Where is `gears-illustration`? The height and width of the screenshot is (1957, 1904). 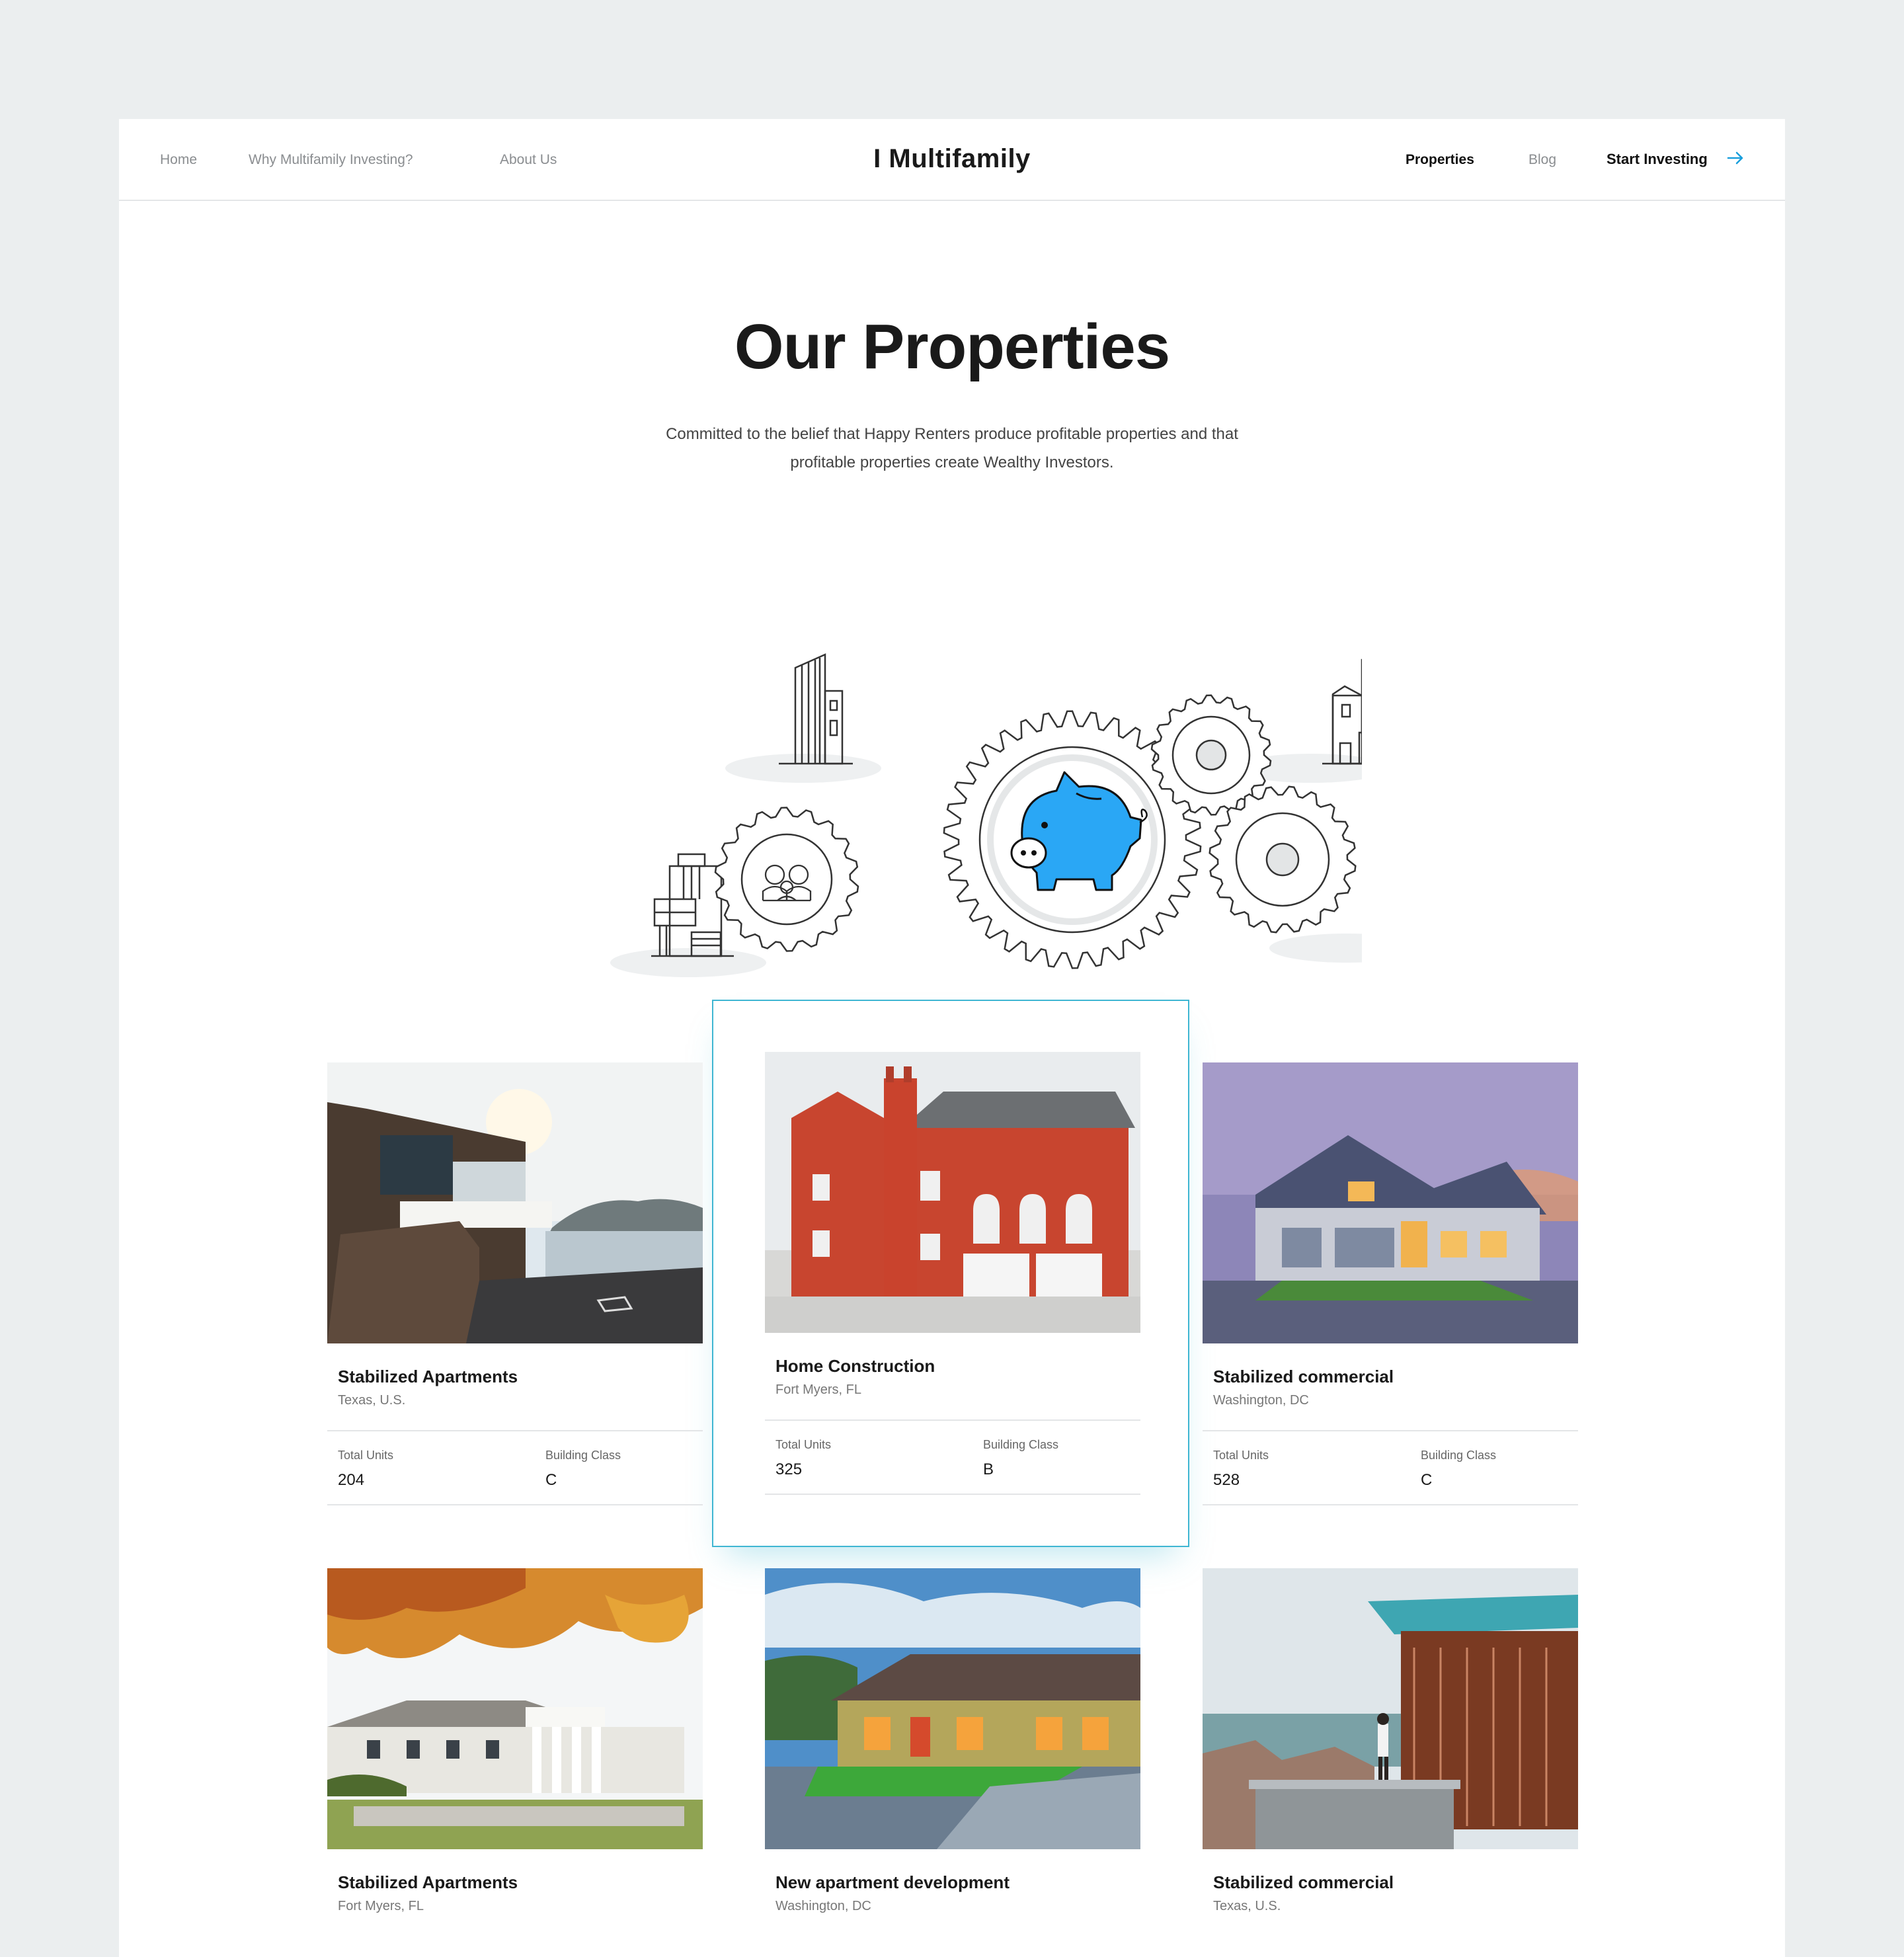
gears-illustration is located at coordinates (986, 815).